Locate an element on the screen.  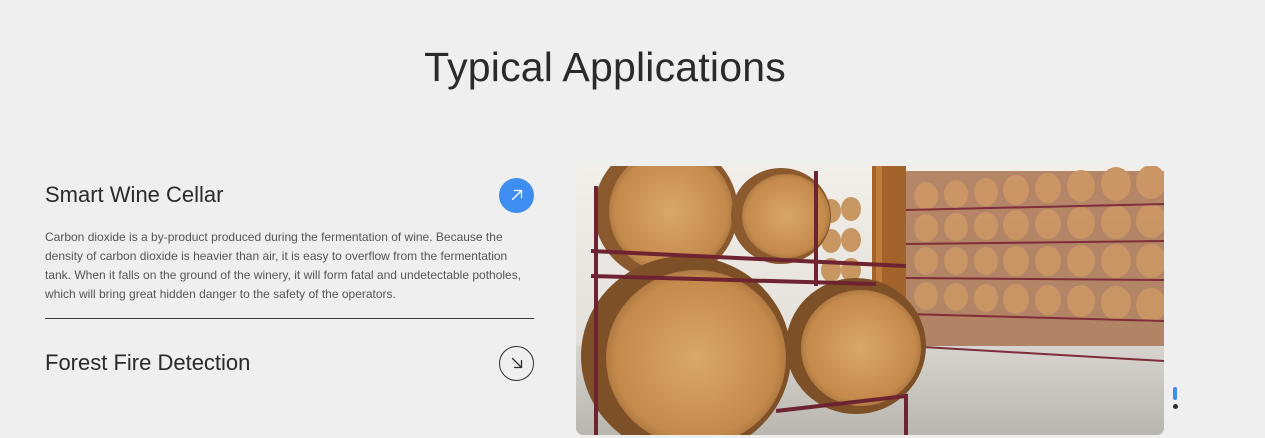
arrow-down-right-icon is located at coordinates (516, 363).